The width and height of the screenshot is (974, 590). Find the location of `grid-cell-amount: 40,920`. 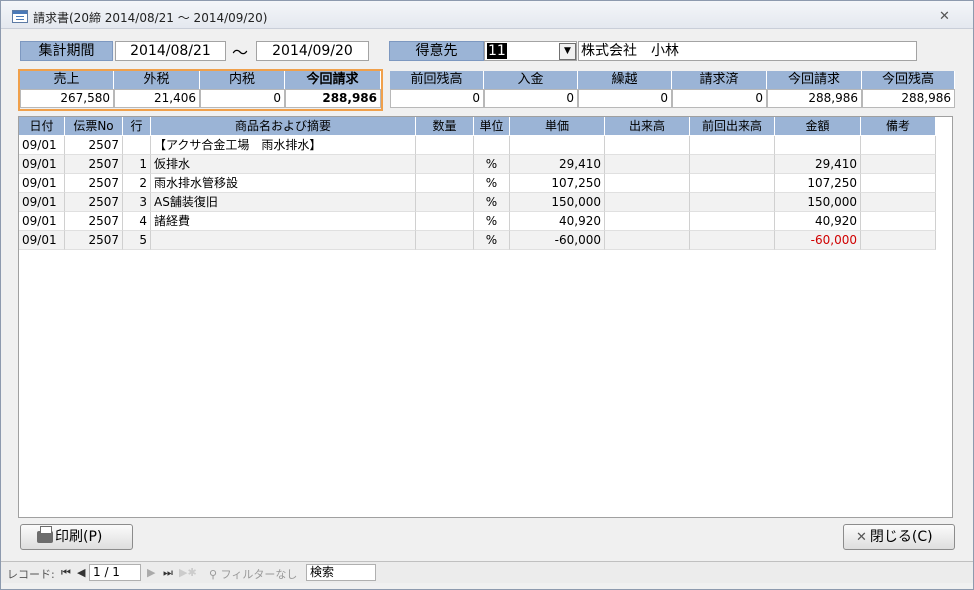

grid-cell-amount: 40,920 is located at coordinates (818, 221).